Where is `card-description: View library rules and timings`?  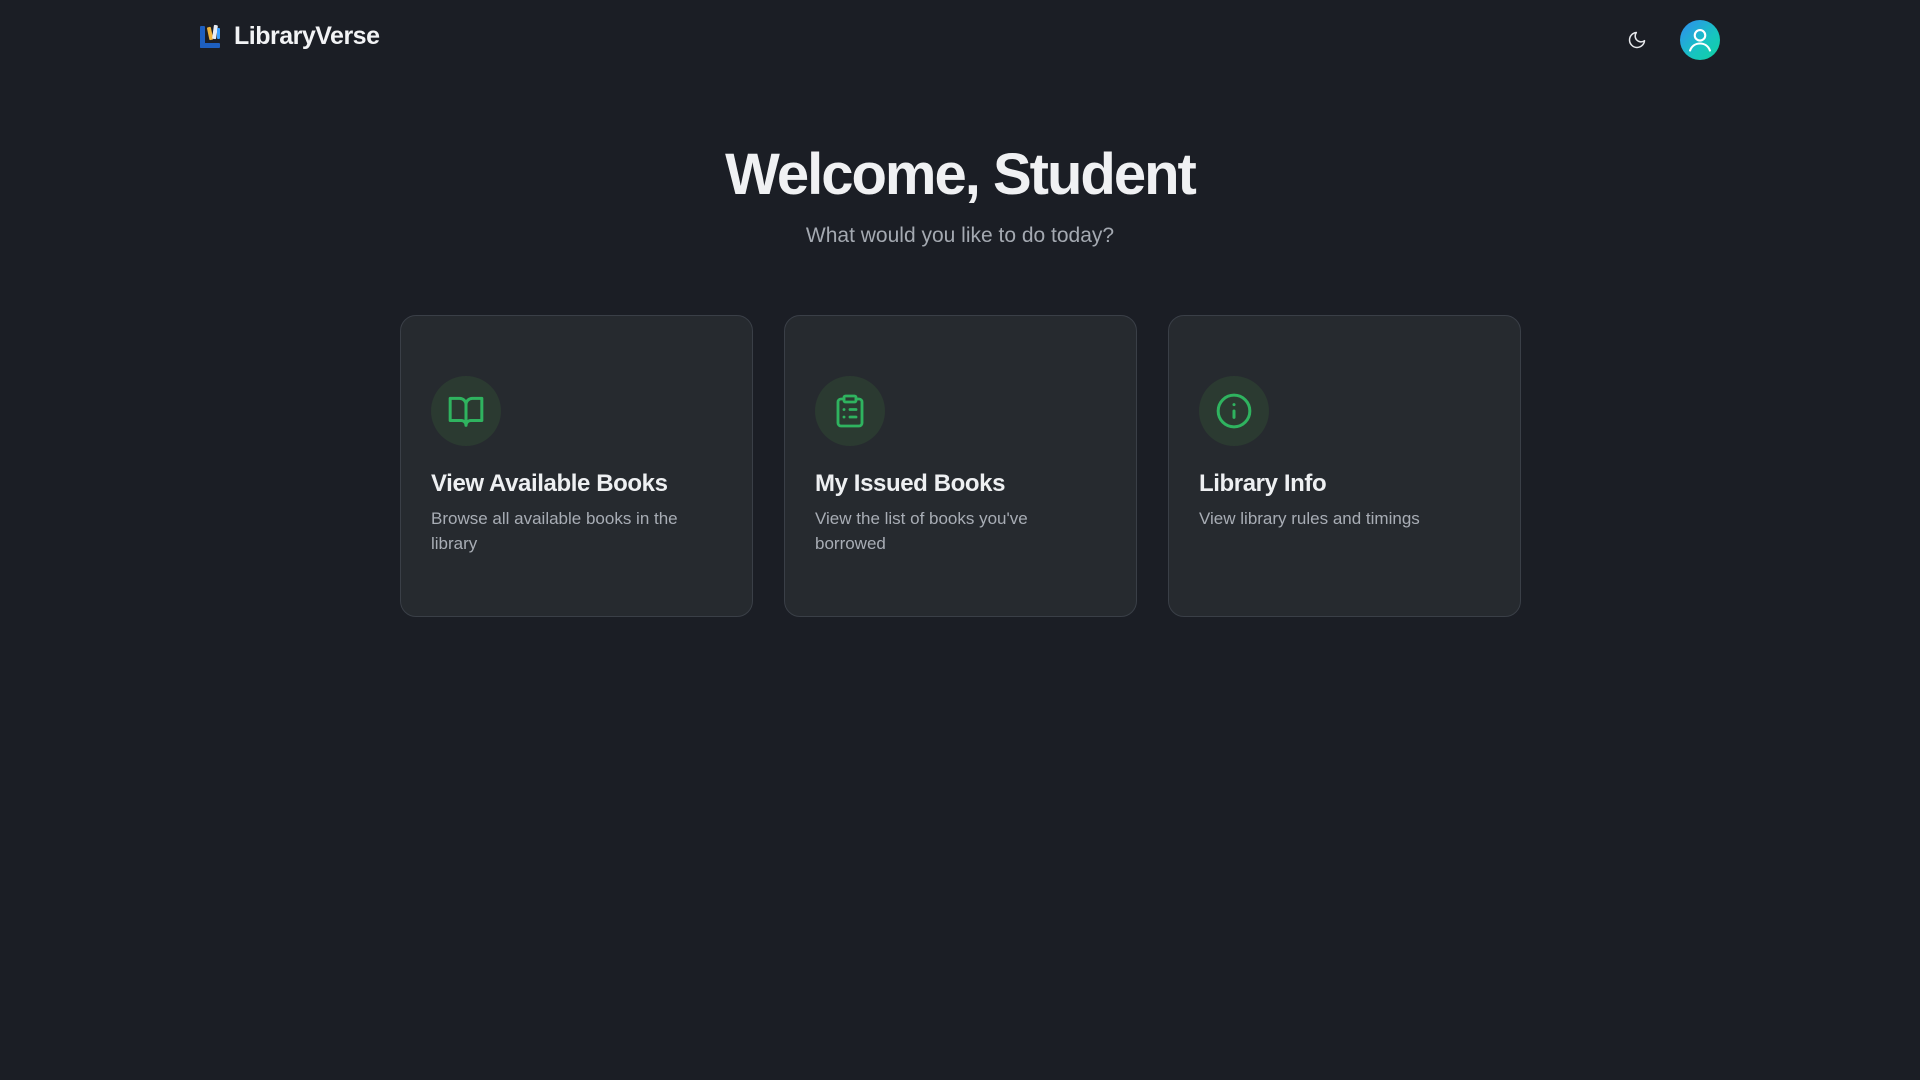 card-description: View library rules and timings is located at coordinates (1309, 518).